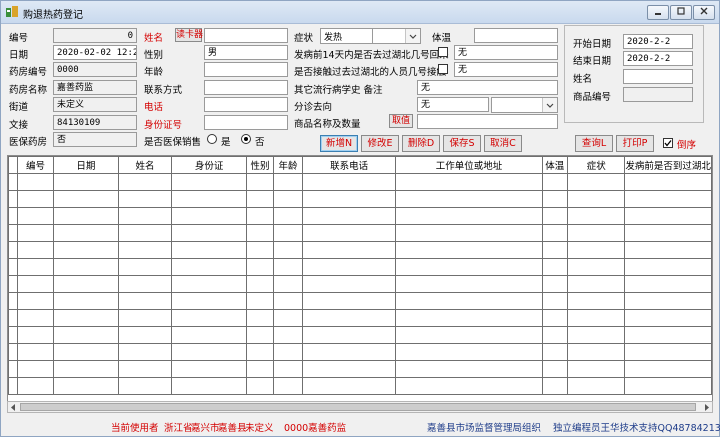  Describe the element at coordinates (658, 12) in the screenshot. I see `minimize-button` at that location.